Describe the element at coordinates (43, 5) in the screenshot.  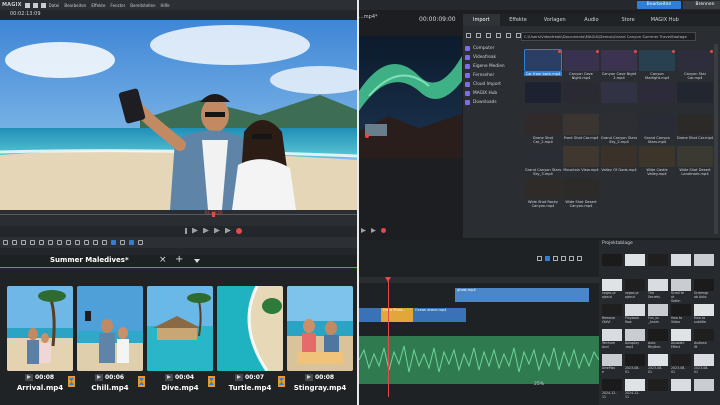
I see `save-icon` at that location.